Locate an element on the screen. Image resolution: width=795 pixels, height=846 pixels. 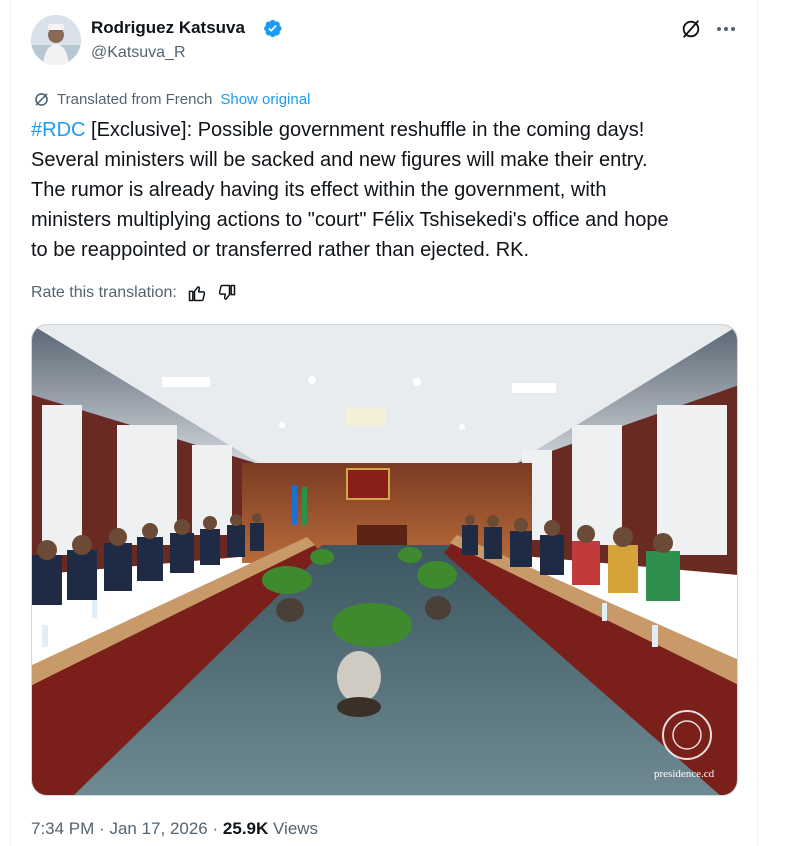
rate-translation: Rate this translation: is located at coordinates (134, 293).